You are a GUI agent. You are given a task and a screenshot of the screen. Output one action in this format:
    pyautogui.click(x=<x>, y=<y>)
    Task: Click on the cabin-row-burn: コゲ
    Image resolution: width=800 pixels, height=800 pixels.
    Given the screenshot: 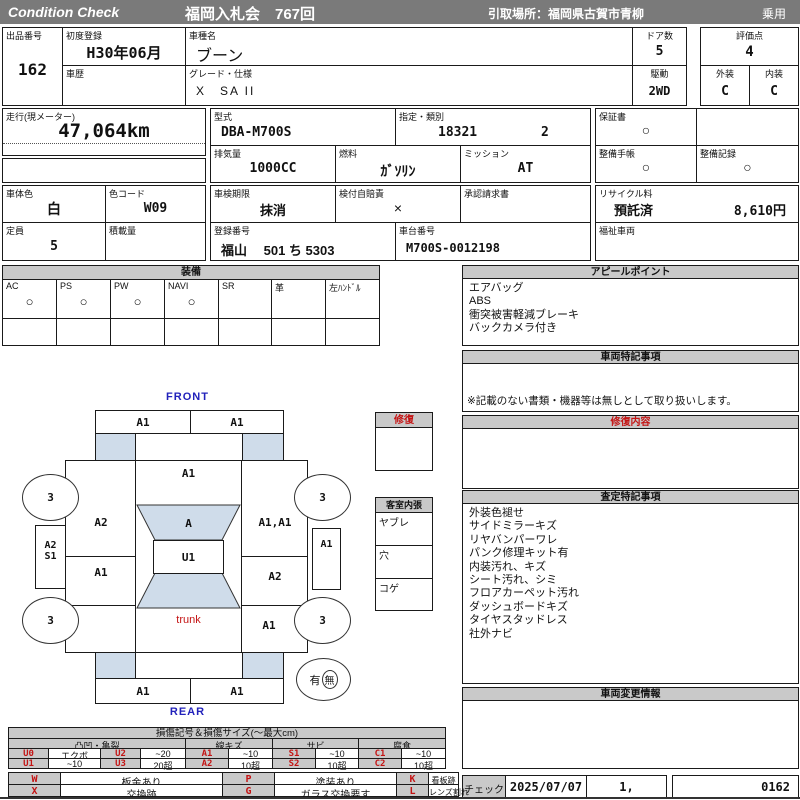 What is the action you would take?
    pyautogui.click(x=404, y=594)
    